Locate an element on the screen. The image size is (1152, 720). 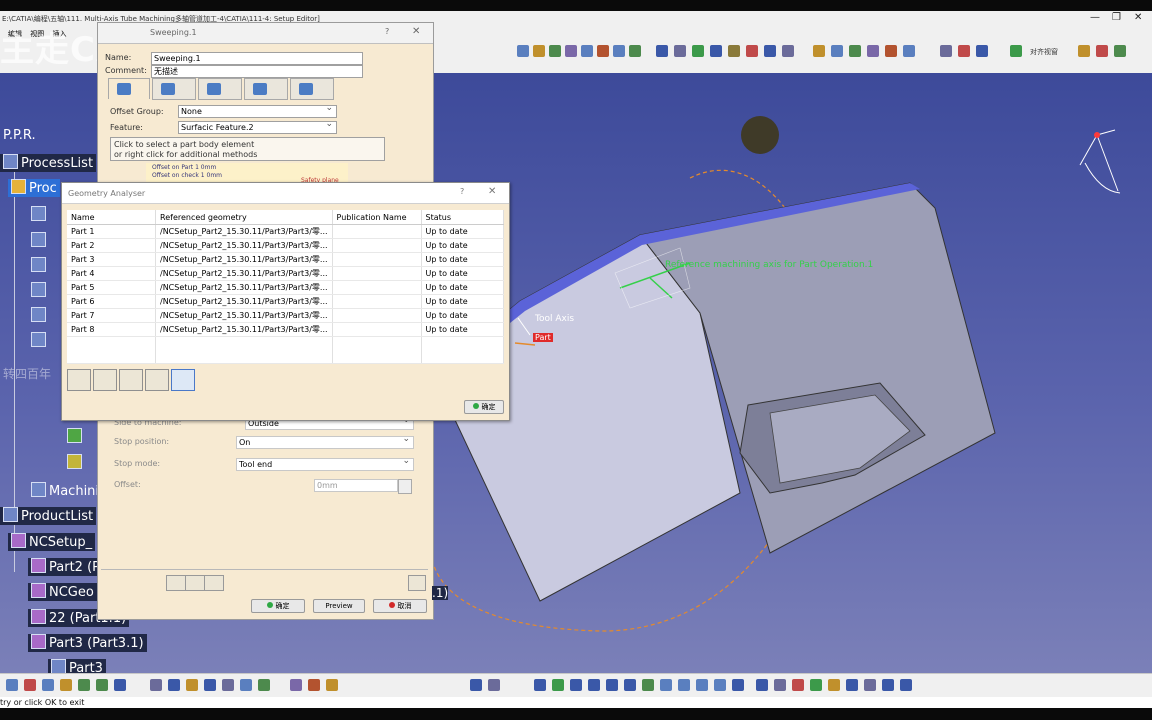
tree-node-product-list: ProductList is located at coordinates (48, 516).